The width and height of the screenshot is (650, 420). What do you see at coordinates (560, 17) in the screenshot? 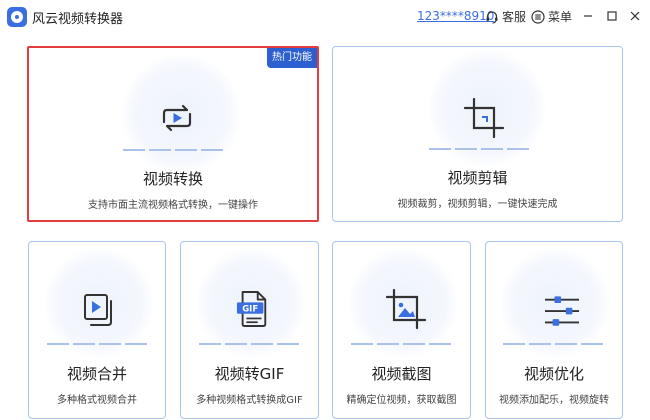
I see `menu-label: 菜单` at bounding box center [560, 17].